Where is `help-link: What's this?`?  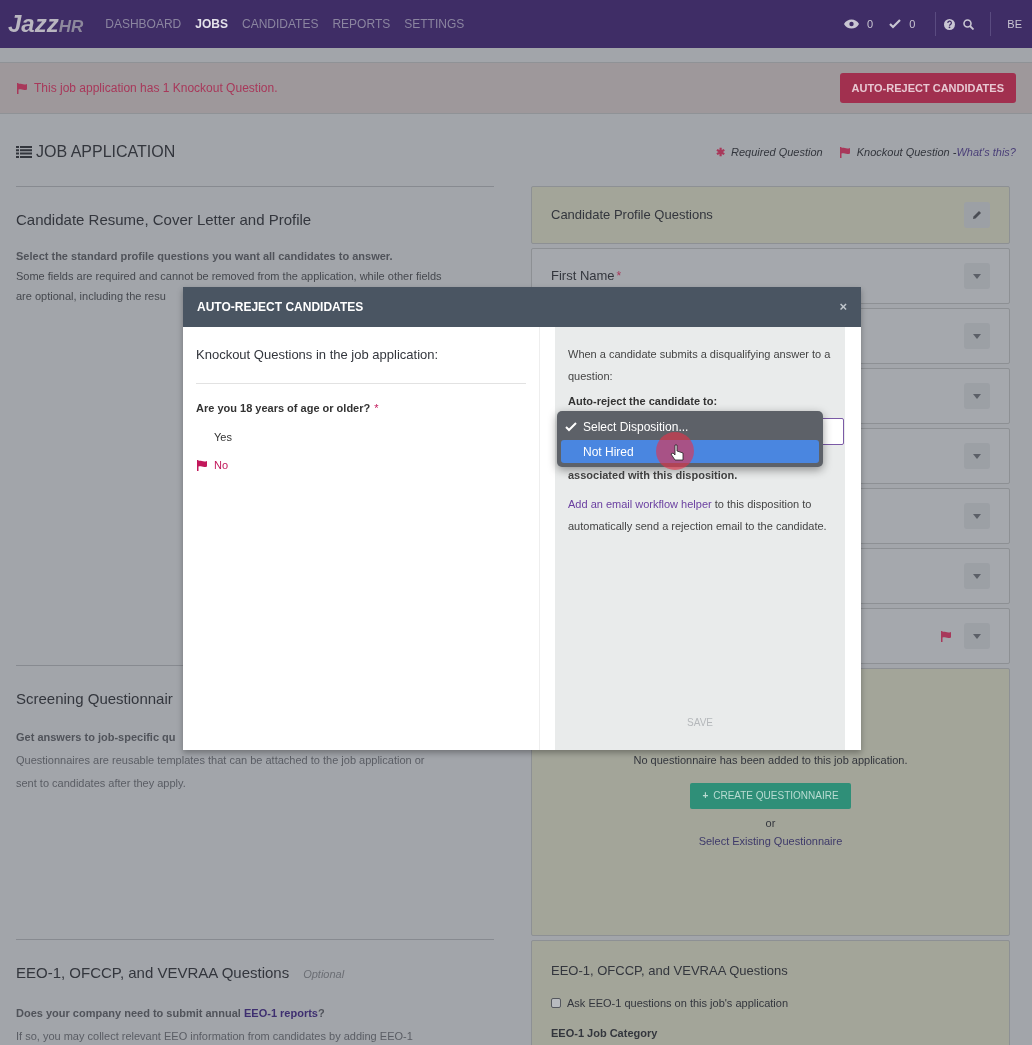
help-link: What's this? is located at coordinates (986, 152).